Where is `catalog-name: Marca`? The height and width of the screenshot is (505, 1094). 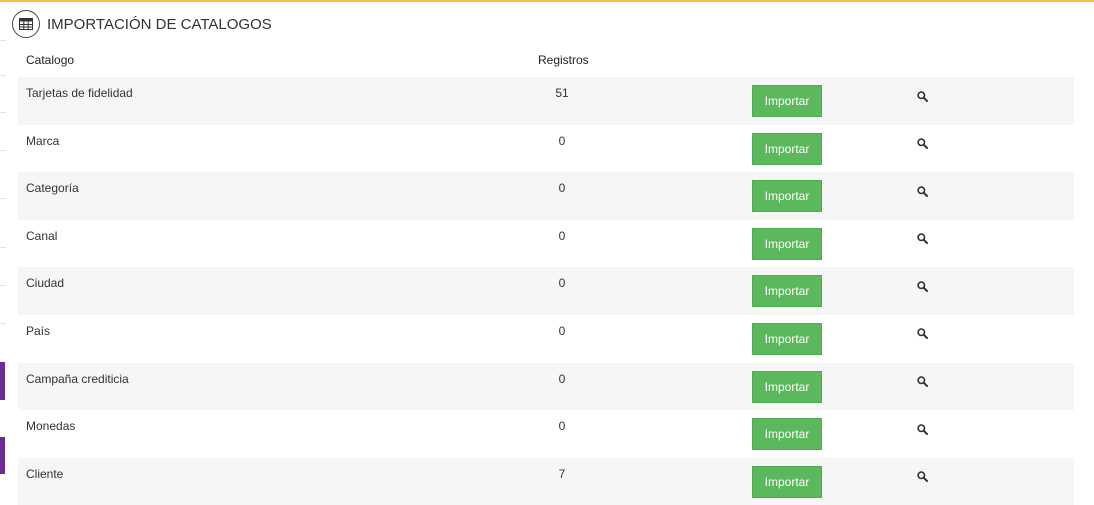 catalog-name: Marca is located at coordinates (43, 140).